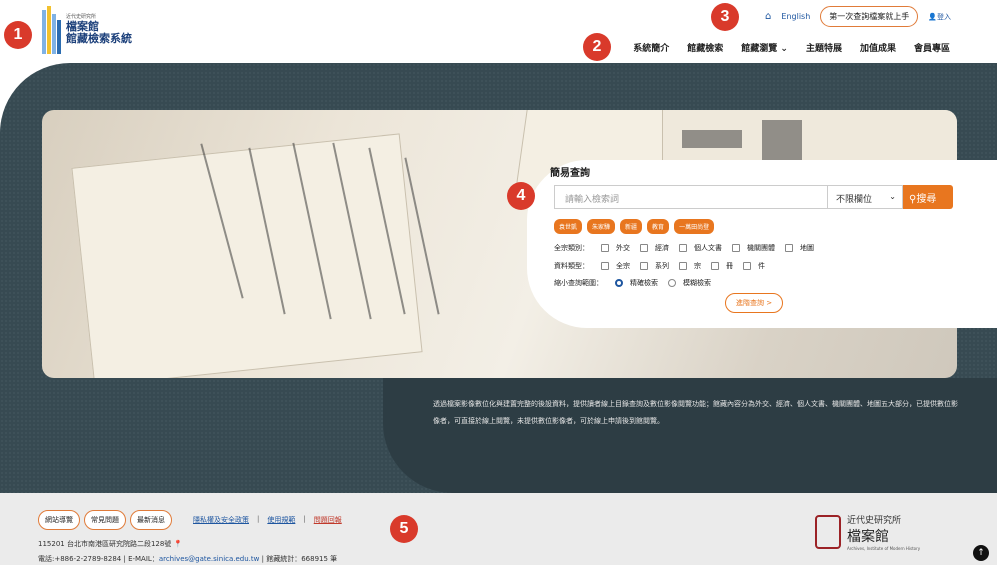  I want to click on advanced-search-button: 進階查詢 >, so click(754, 303).